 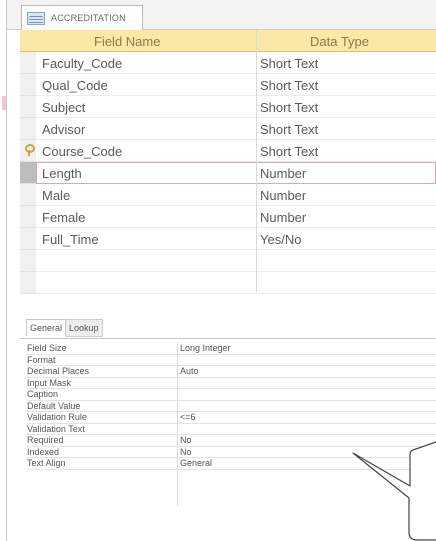 I want to click on property-label: Caption, so click(x=43, y=394).